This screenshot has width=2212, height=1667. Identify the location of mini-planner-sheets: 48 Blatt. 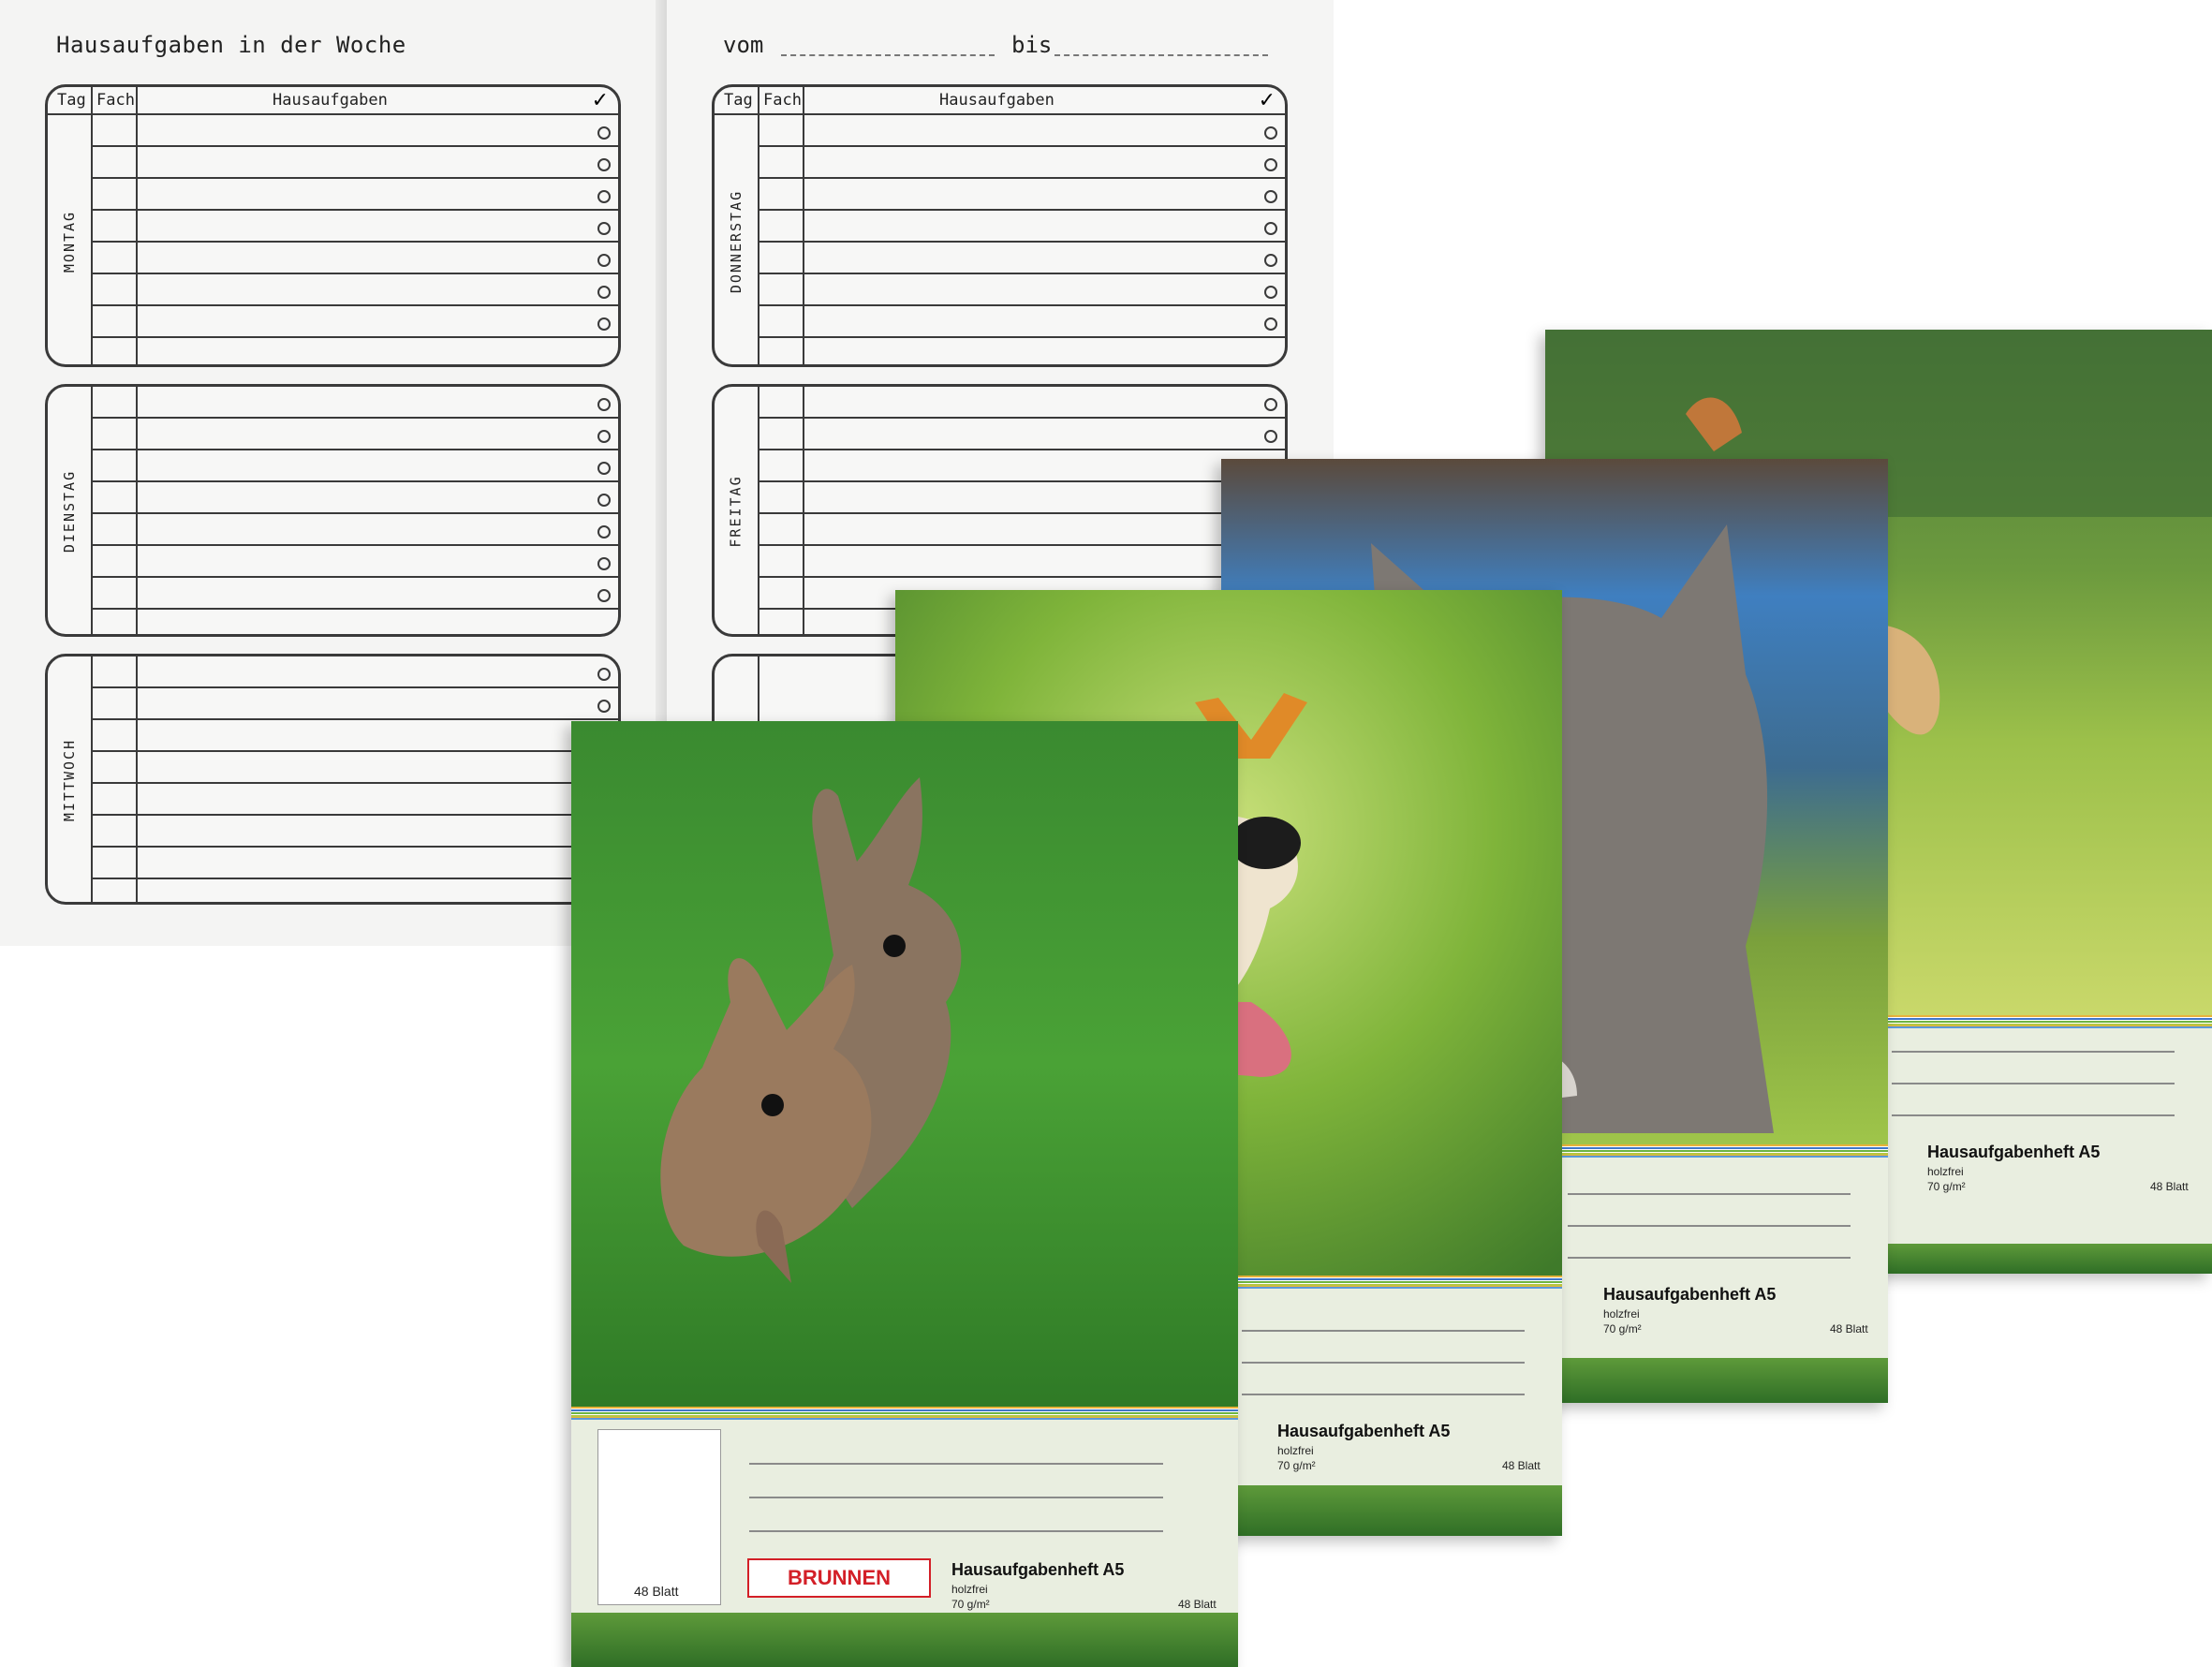
(656, 1591).